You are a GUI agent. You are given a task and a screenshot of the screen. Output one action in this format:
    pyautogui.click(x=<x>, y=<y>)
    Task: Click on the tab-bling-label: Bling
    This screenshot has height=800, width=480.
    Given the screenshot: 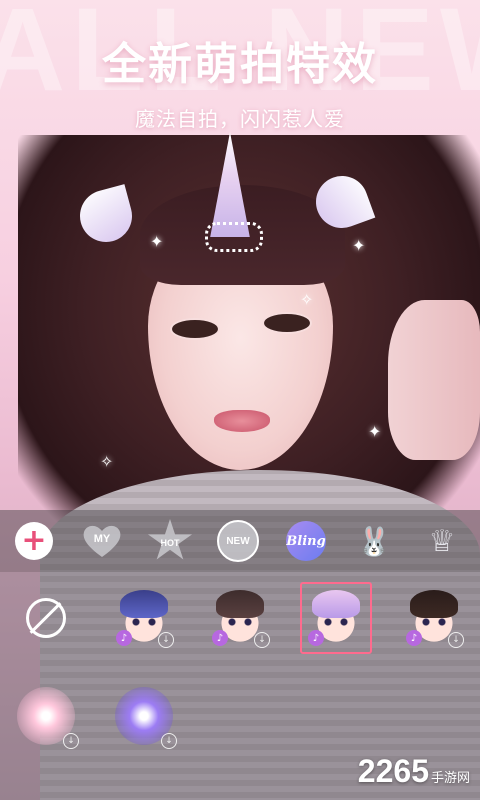 What is the action you would take?
    pyautogui.click(x=306, y=541)
    